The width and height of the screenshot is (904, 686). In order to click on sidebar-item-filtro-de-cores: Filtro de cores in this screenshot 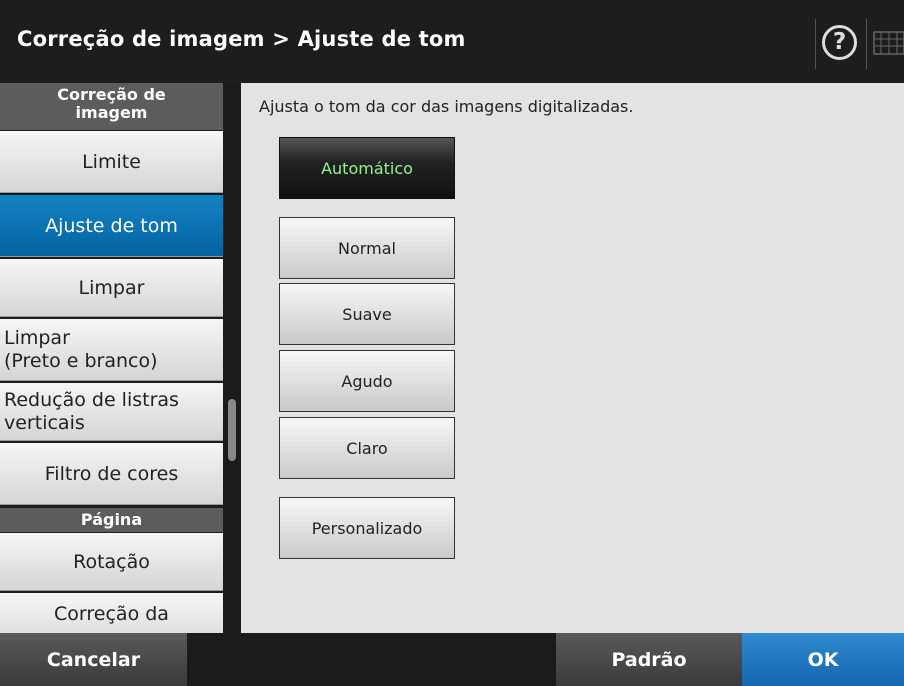, I will do `click(111, 474)`.